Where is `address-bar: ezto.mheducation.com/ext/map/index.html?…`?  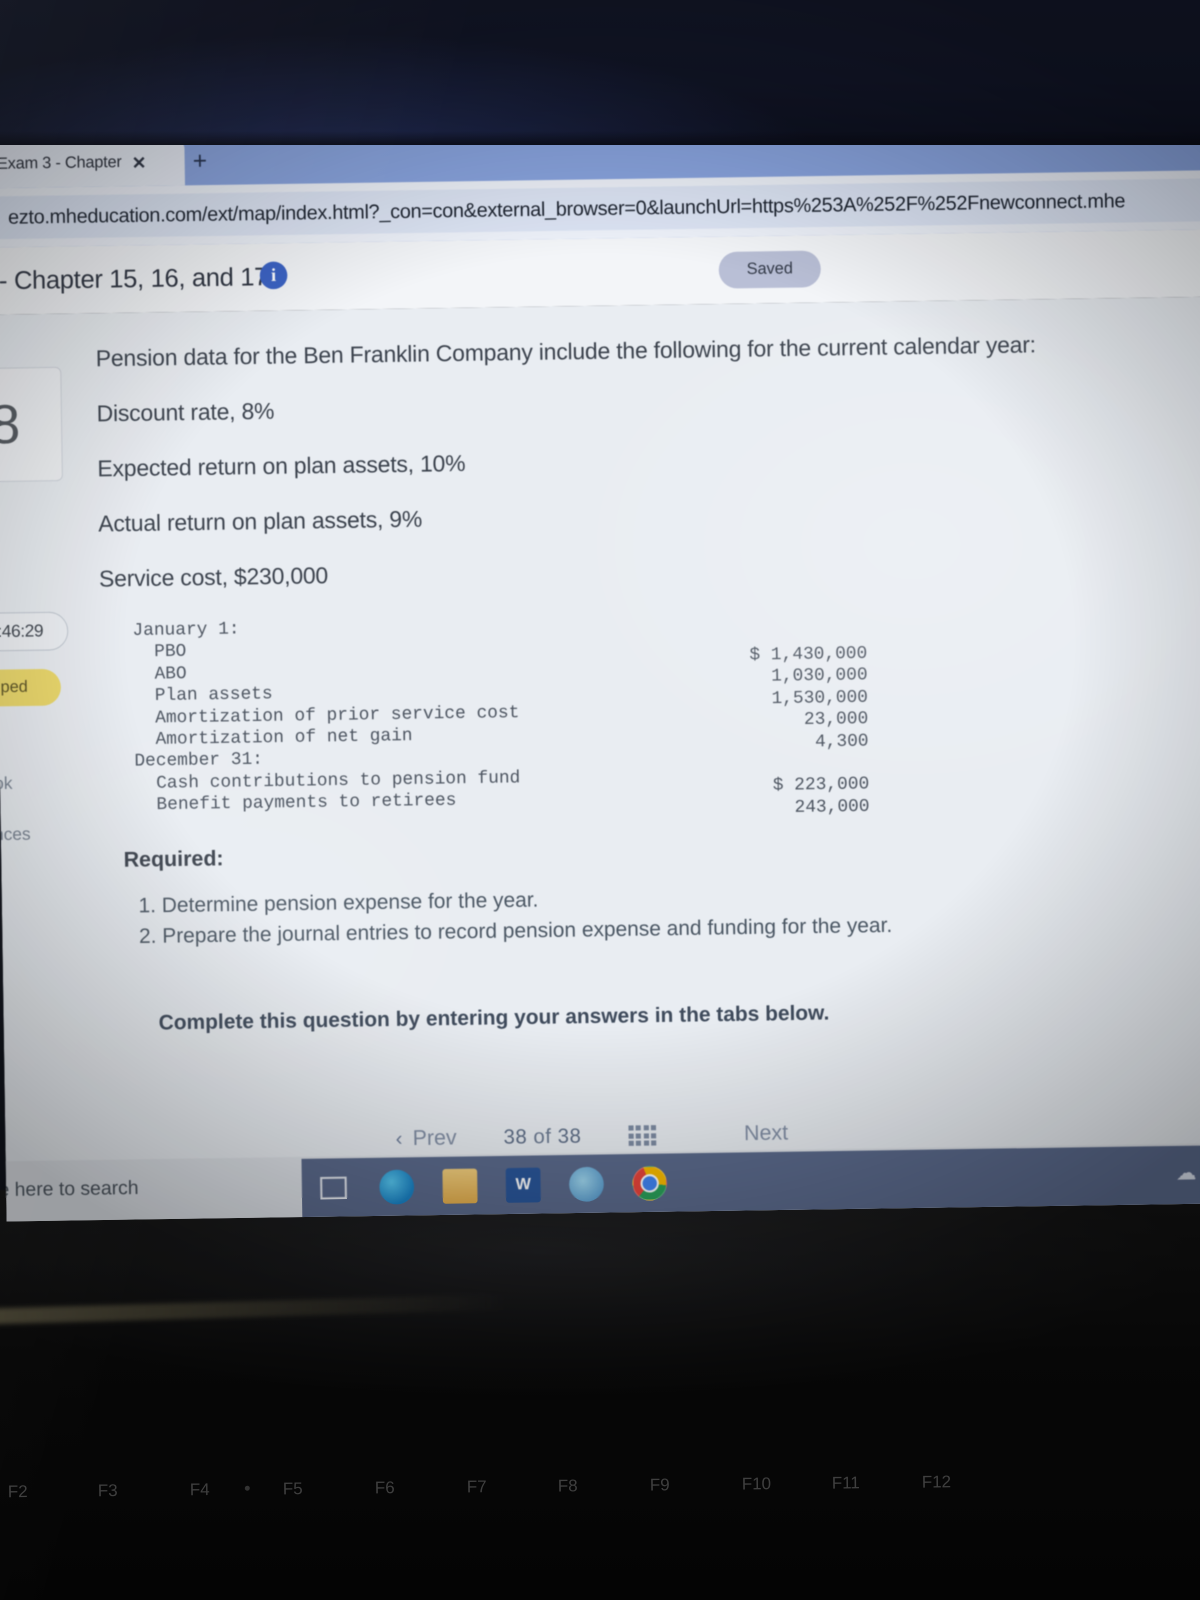
address-bar: ezto.mheducation.com/ext/map/index.html?… is located at coordinates (600, 208).